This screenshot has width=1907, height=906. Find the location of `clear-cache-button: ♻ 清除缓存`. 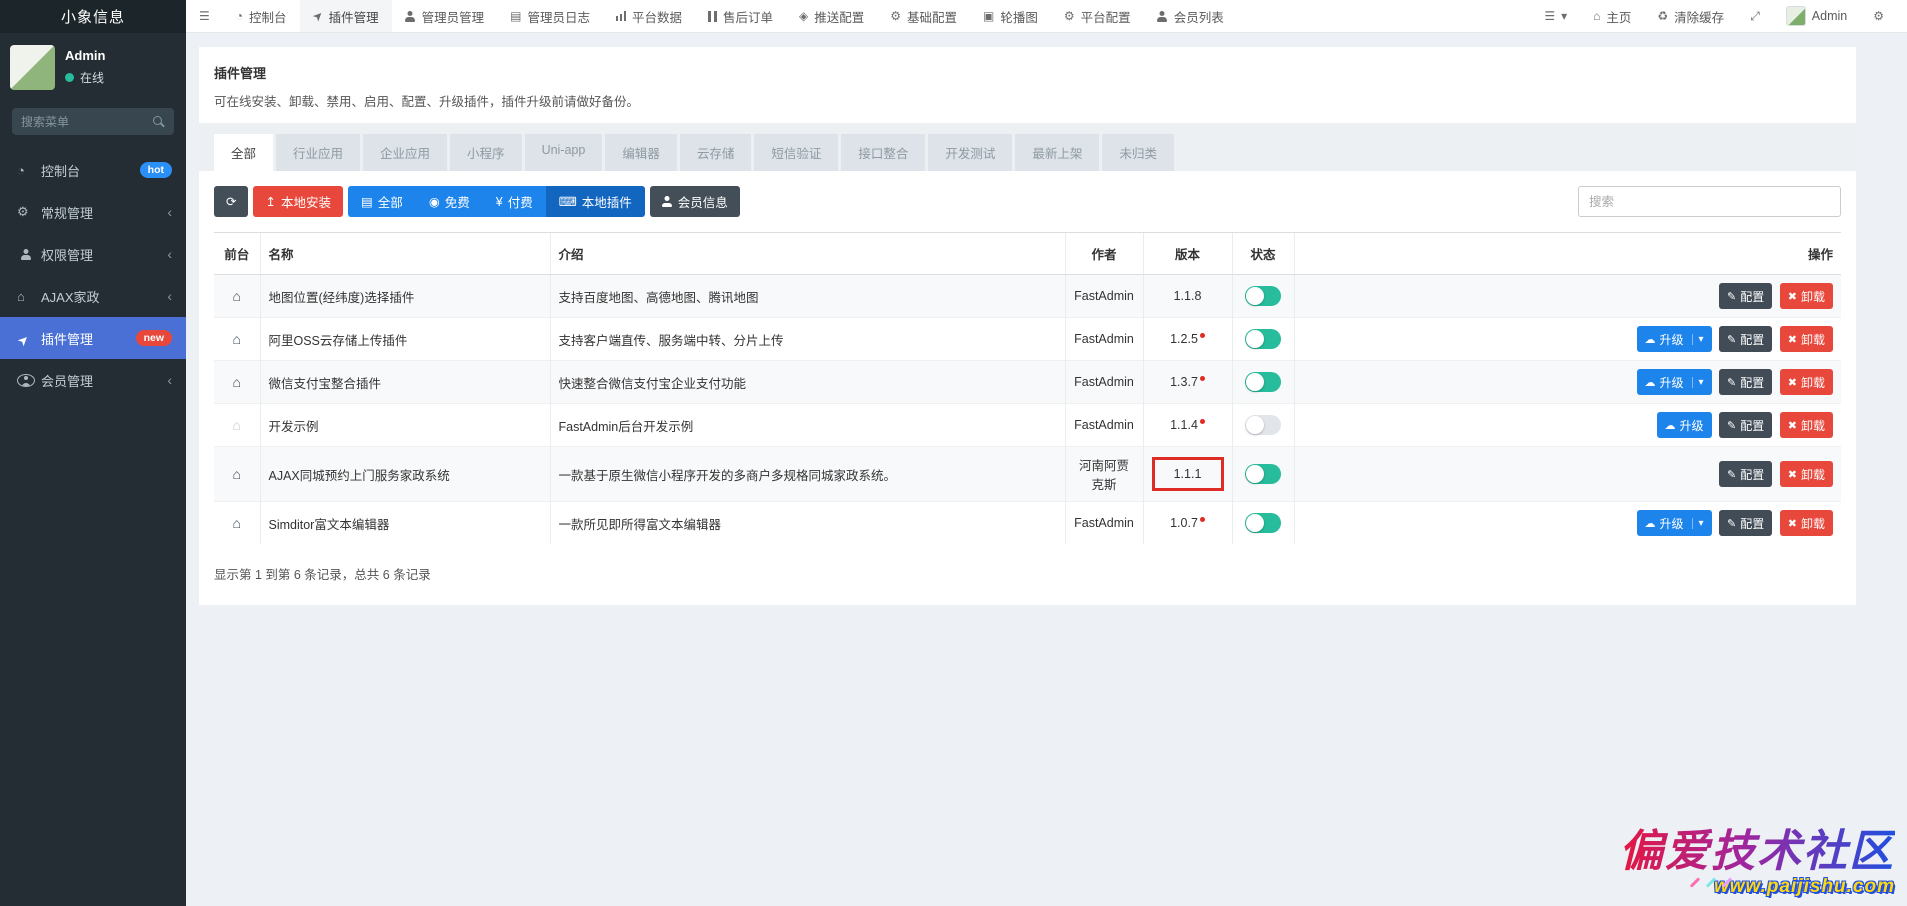

clear-cache-button: ♻ 清除缓存 is located at coordinates (1690, 16).